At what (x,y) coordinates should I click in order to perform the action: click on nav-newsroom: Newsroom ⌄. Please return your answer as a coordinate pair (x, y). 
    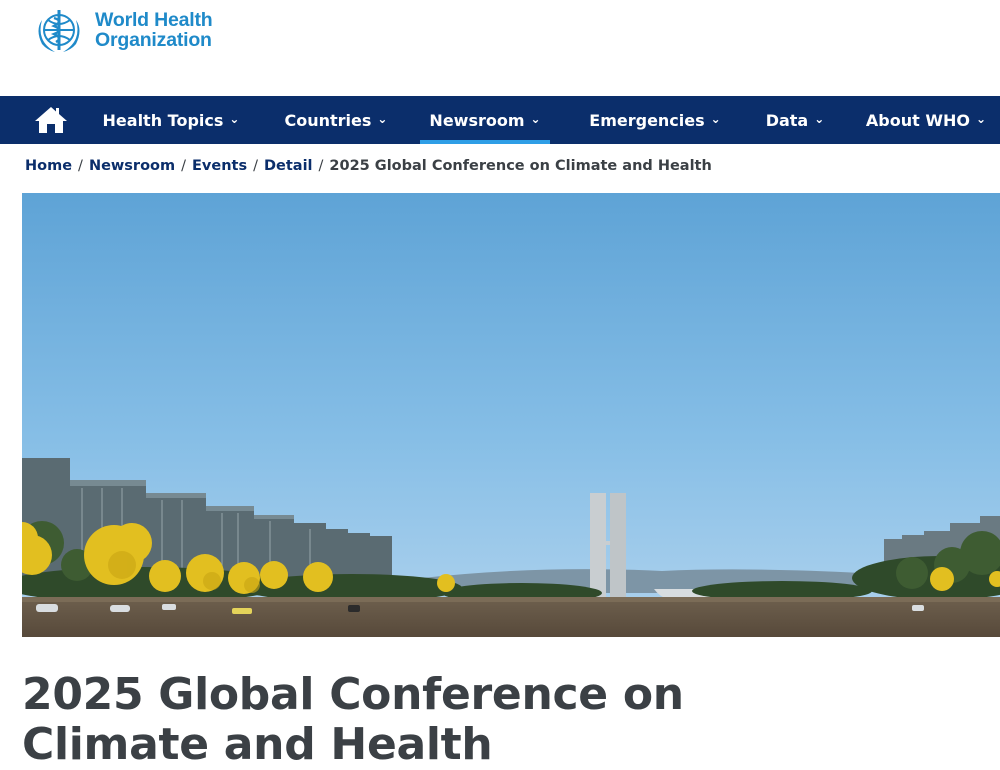
    Looking at the image, I should click on (485, 120).